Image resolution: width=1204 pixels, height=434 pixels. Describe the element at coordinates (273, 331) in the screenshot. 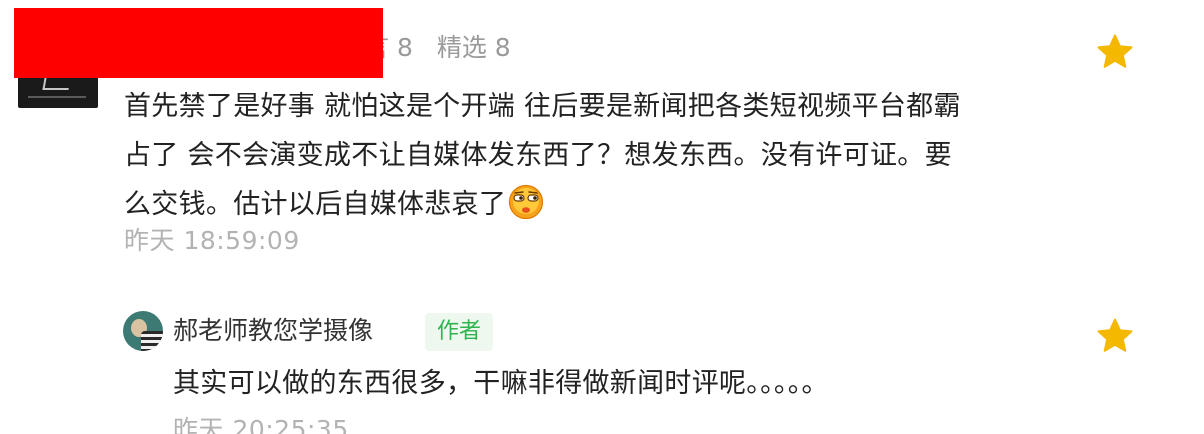

I see `reply-author-name: 郝老师教您学摄像` at that location.